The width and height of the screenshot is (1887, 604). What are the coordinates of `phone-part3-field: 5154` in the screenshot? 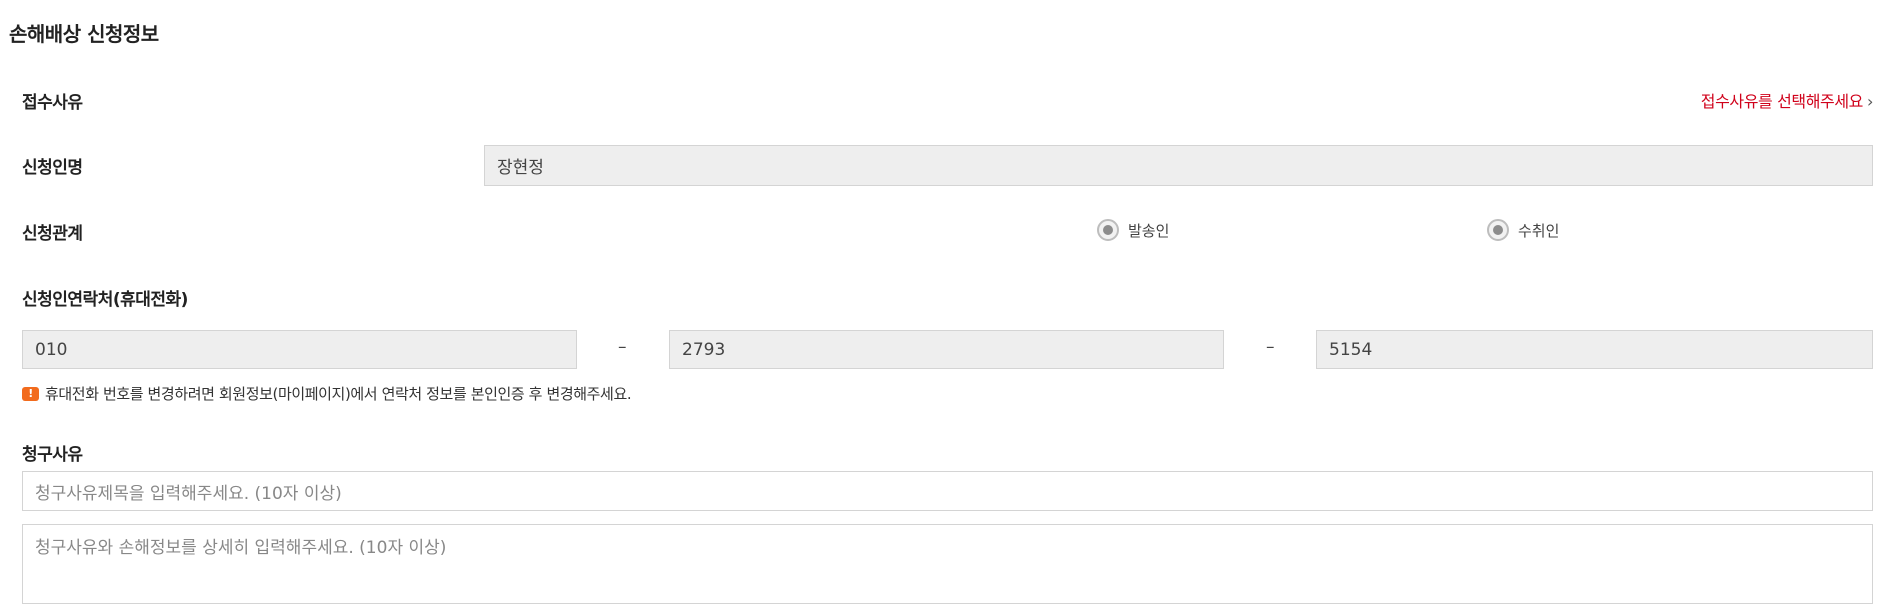 It's located at (1594, 349).